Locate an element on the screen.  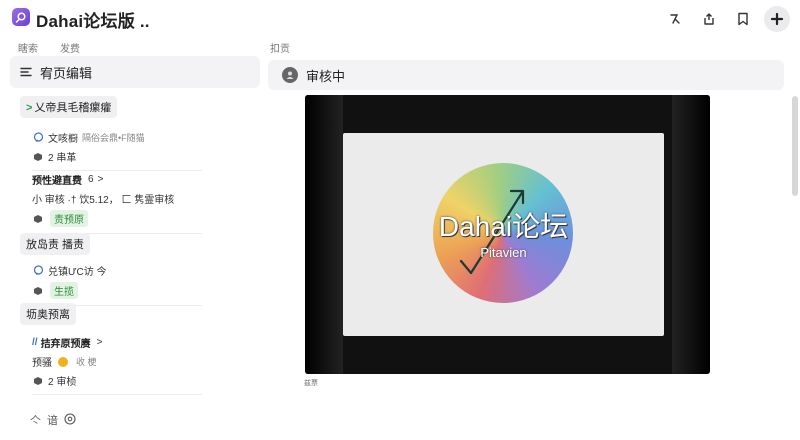
status-badge: 生揽 is located at coordinates (64, 290).